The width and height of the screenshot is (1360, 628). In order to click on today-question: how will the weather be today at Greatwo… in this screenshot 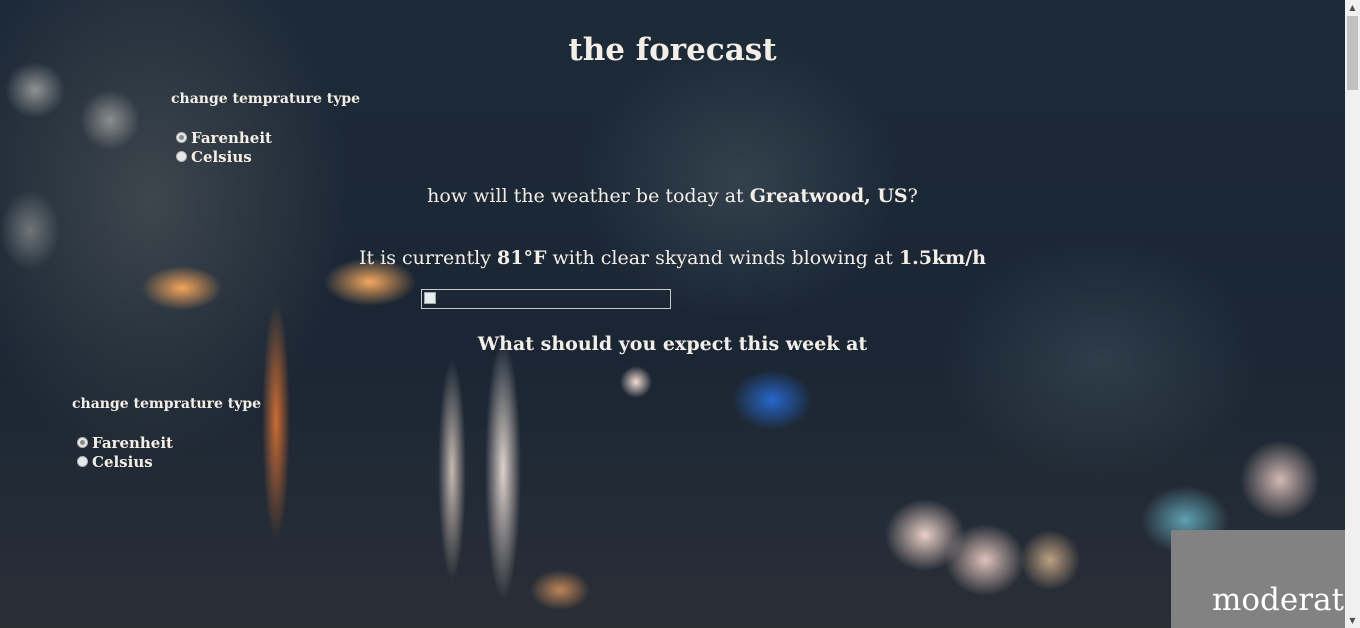, I will do `click(672, 196)`.